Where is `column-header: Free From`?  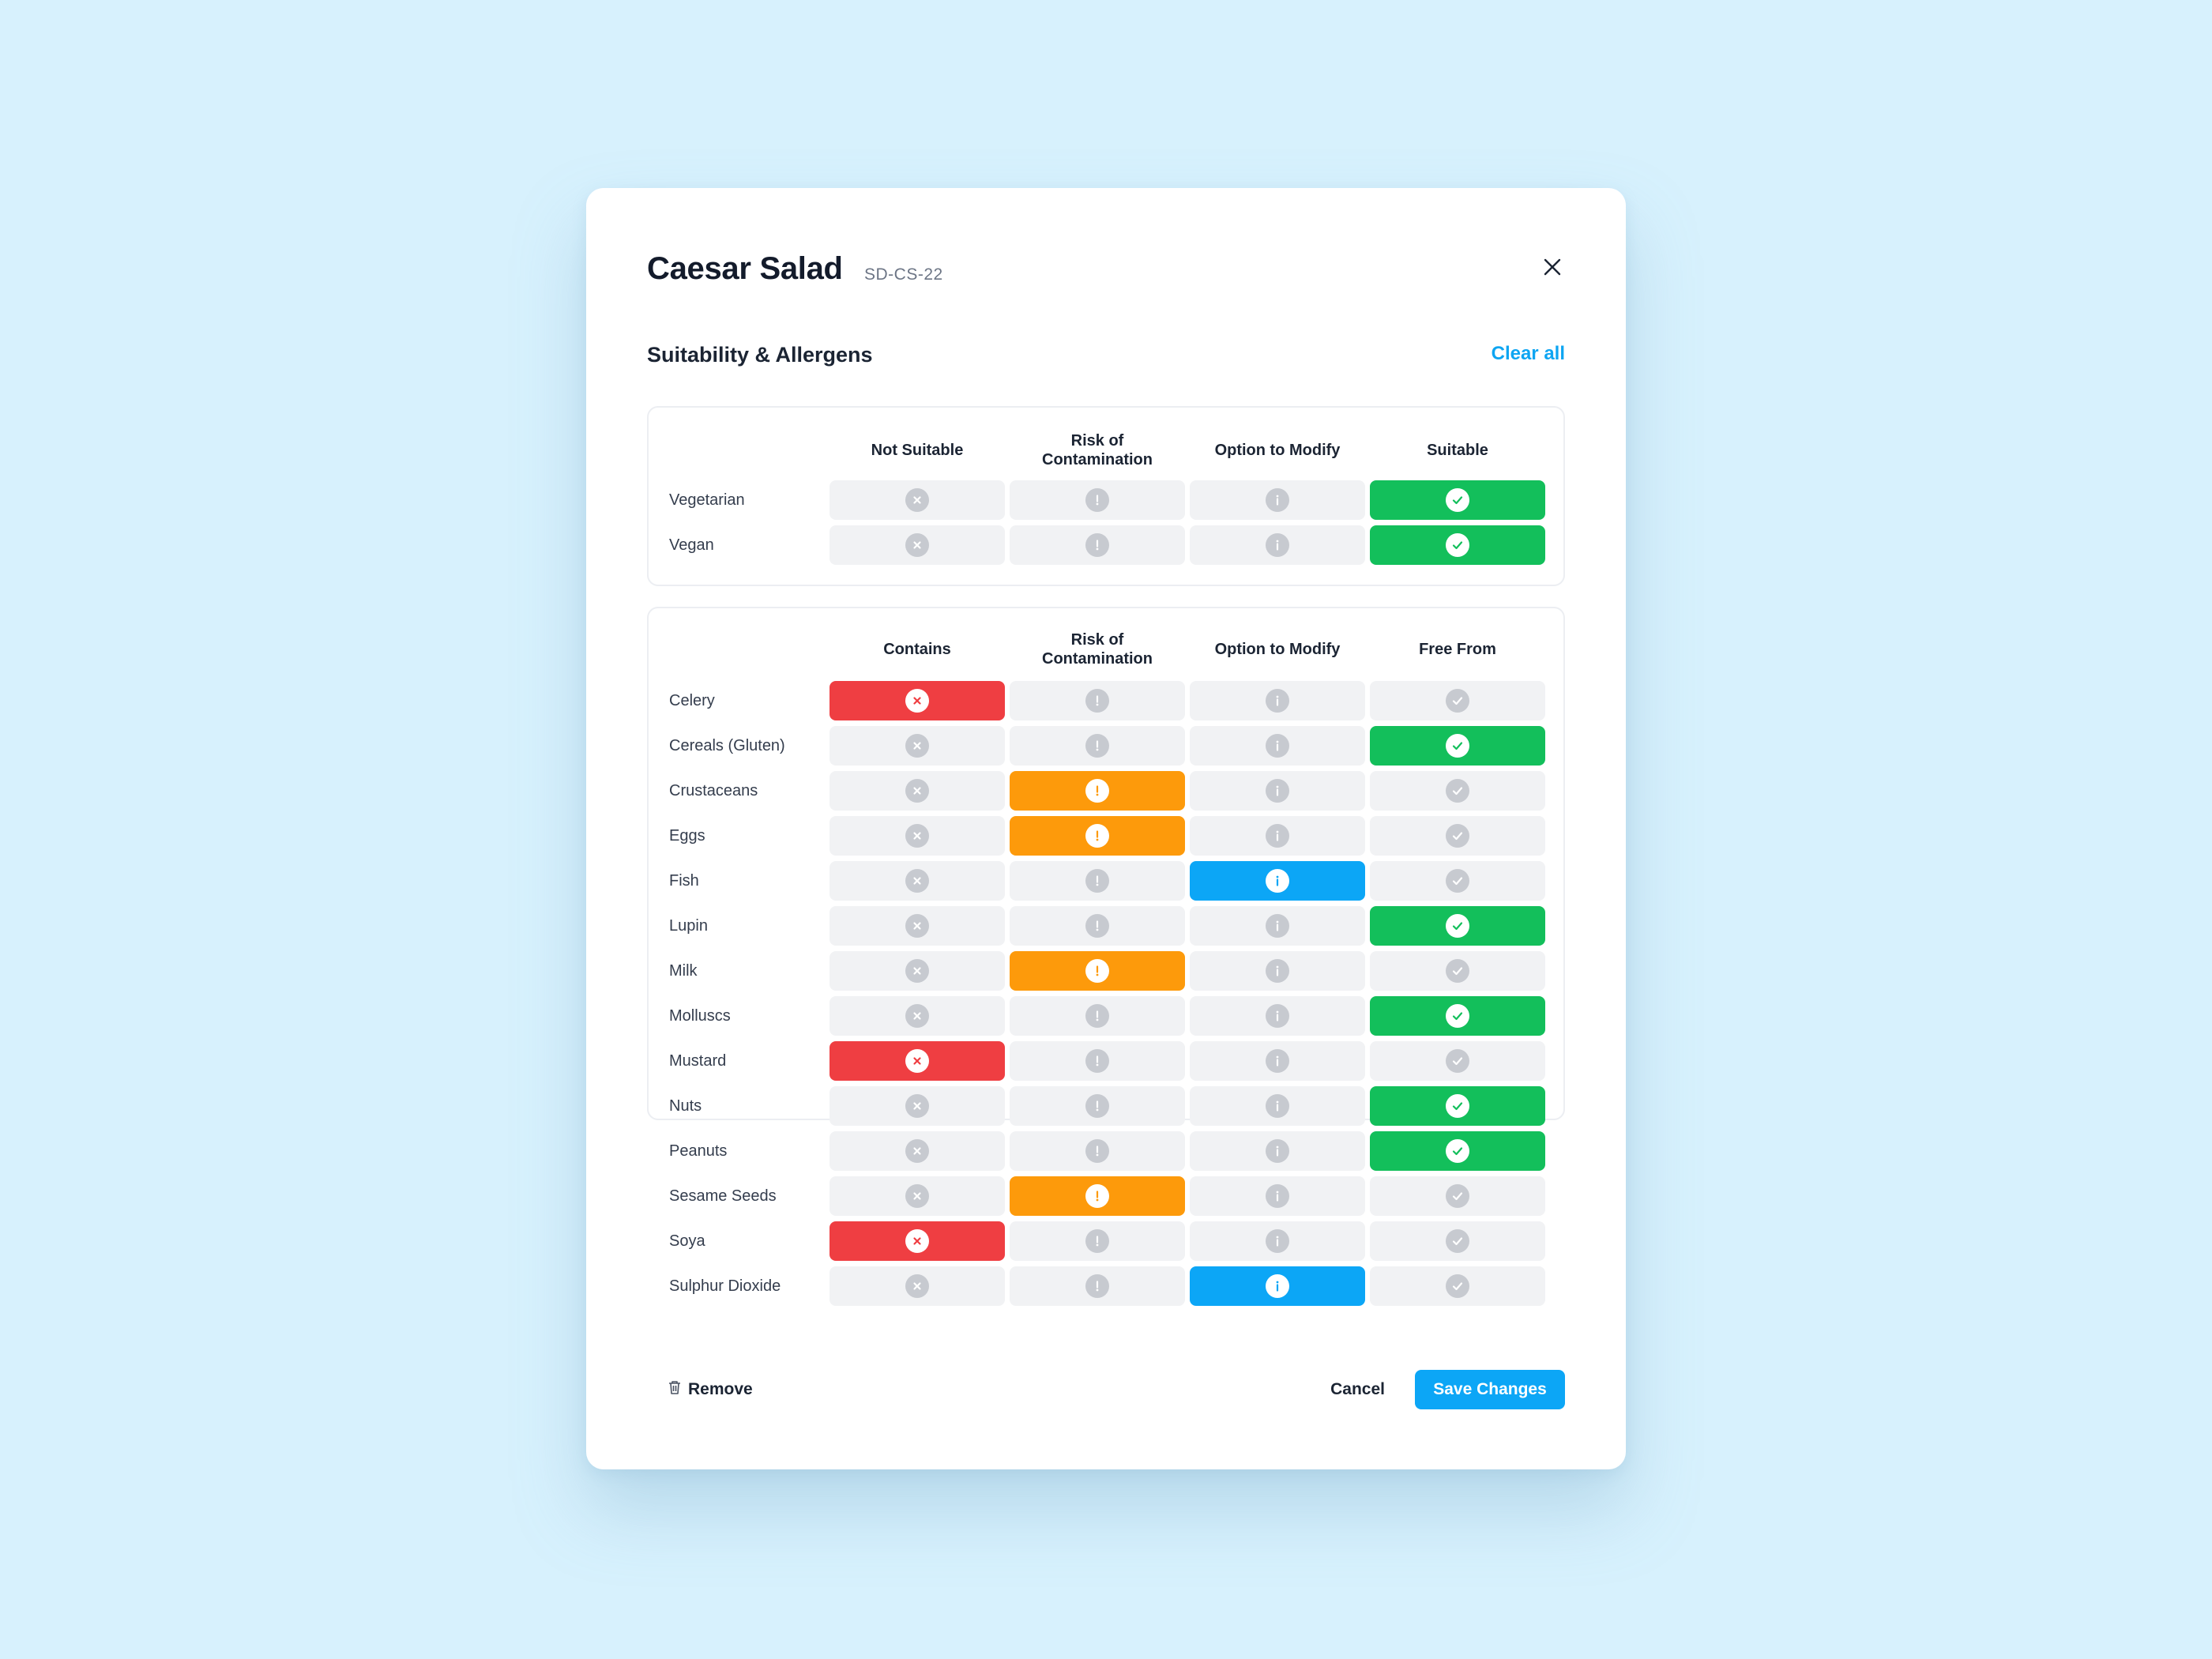
column-header: Free From is located at coordinates (1458, 650).